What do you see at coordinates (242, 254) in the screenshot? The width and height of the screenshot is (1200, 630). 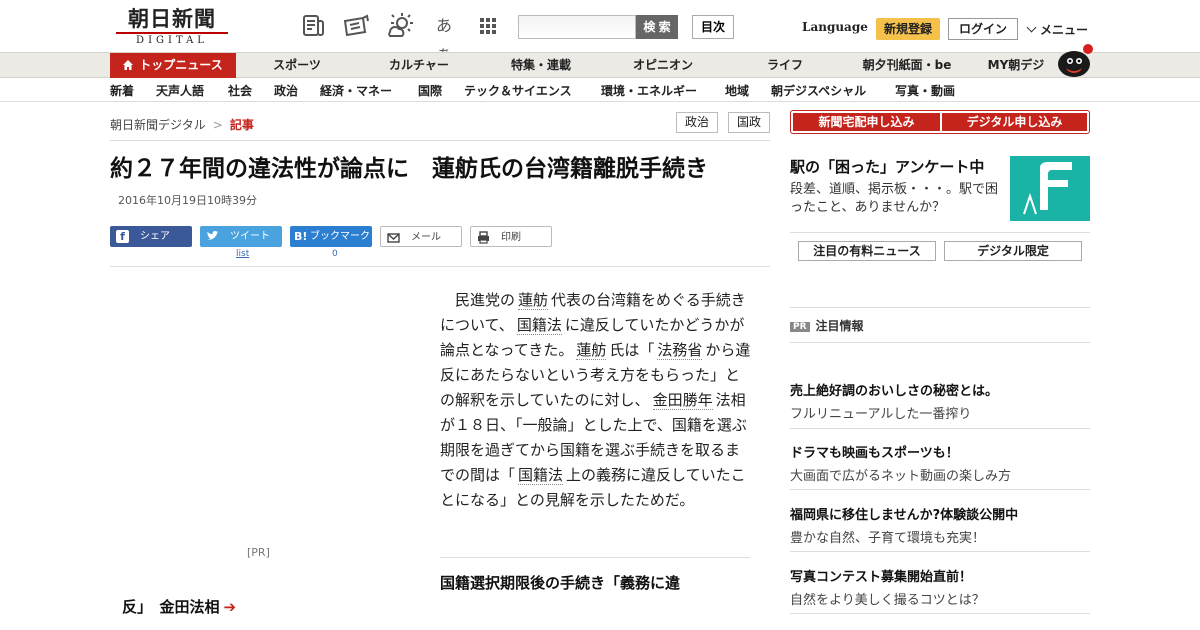 I see `twitter-count: list` at bounding box center [242, 254].